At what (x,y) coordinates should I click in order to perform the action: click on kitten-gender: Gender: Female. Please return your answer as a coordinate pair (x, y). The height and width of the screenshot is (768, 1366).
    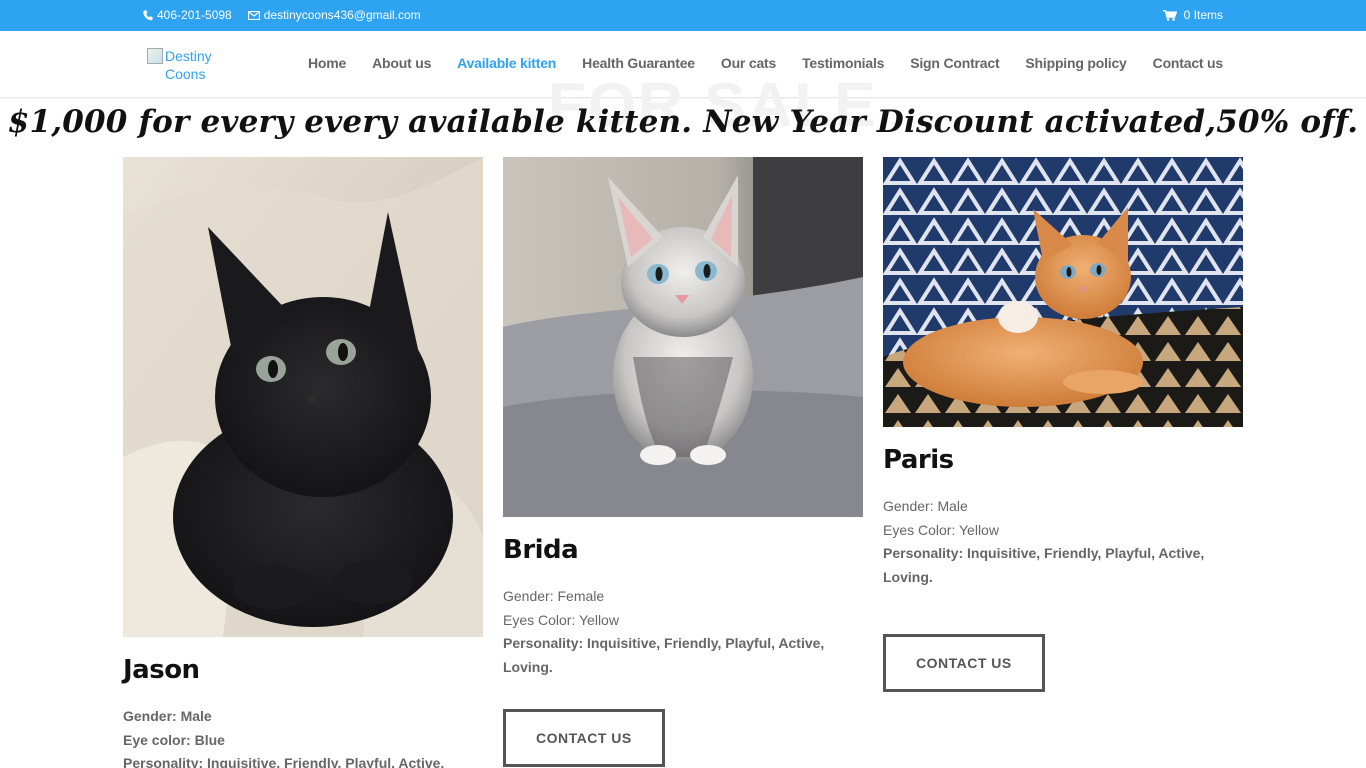
    Looking at the image, I should click on (554, 596).